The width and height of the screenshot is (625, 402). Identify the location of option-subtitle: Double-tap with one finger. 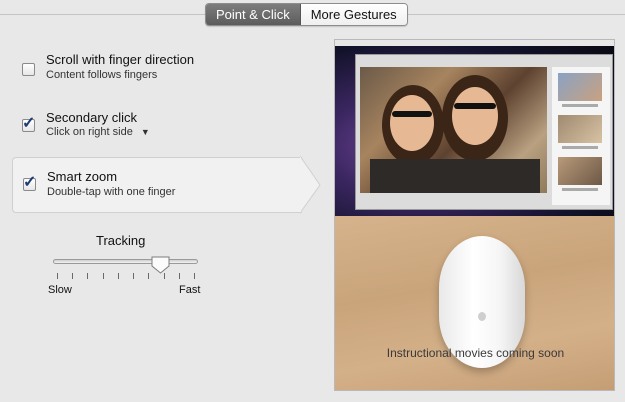
(111, 192).